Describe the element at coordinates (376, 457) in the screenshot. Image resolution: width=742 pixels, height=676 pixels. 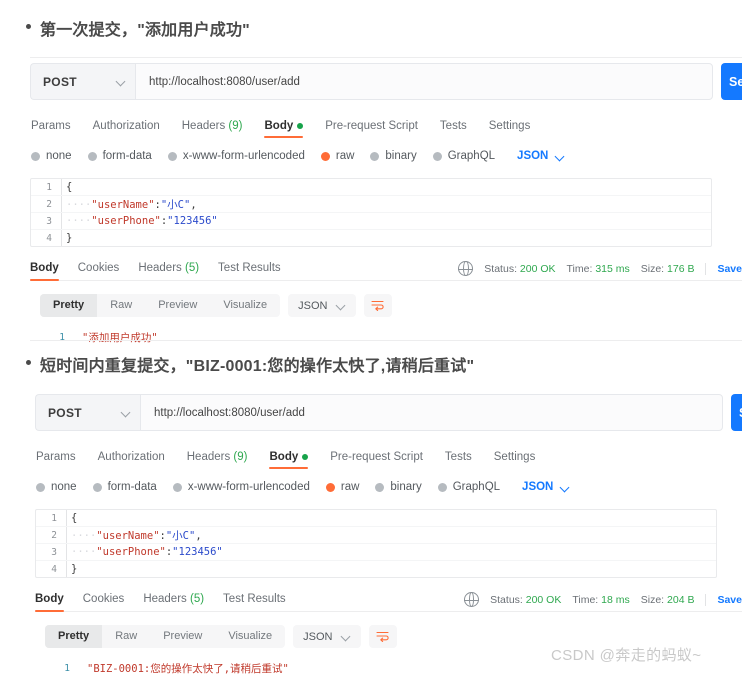
I see `tab-prerequest-label-2: Pre-request Script` at that location.